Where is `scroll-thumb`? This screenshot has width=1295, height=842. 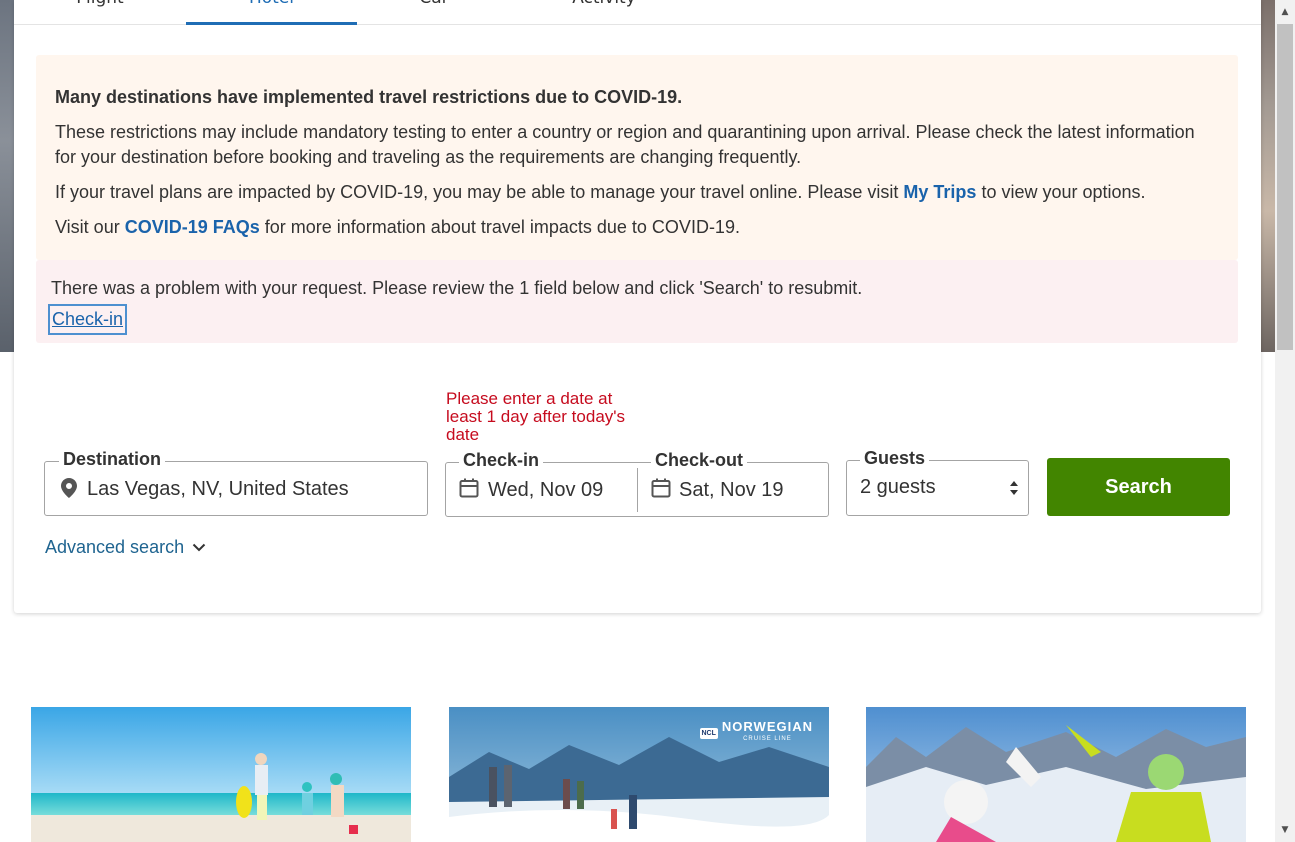 scroll-thumb is located at coordinates (1285, 187).